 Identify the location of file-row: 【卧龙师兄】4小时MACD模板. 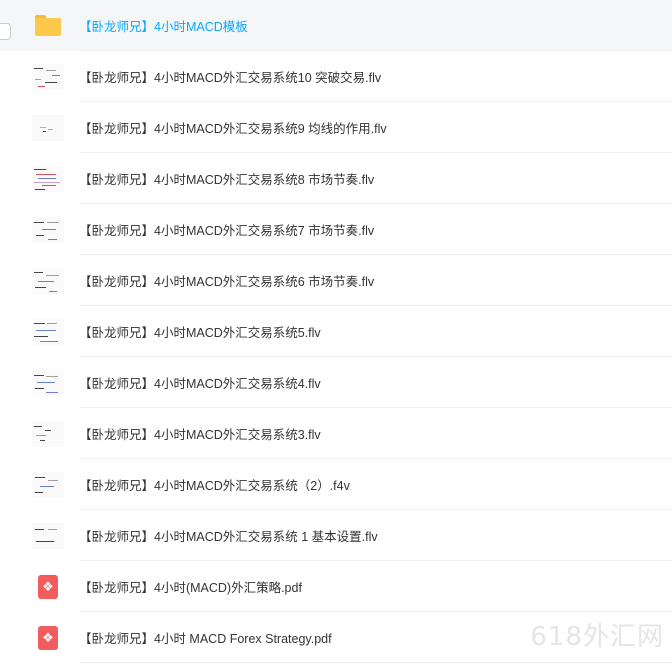
(336, 25).